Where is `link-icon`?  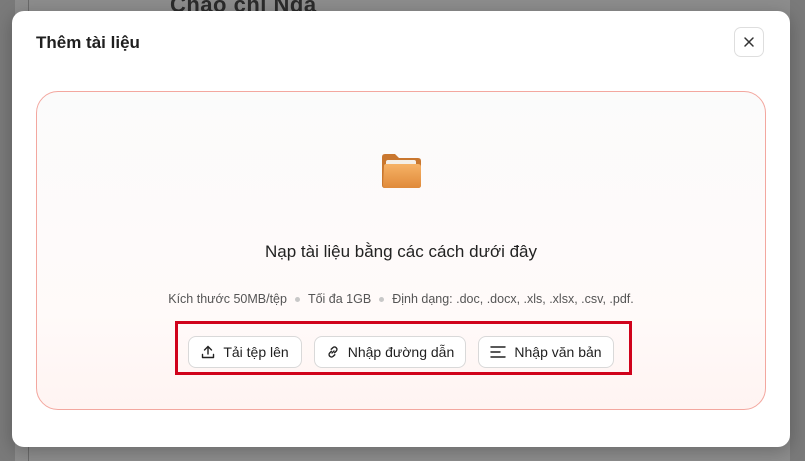
link-icon is located at coordinates (333, 352).